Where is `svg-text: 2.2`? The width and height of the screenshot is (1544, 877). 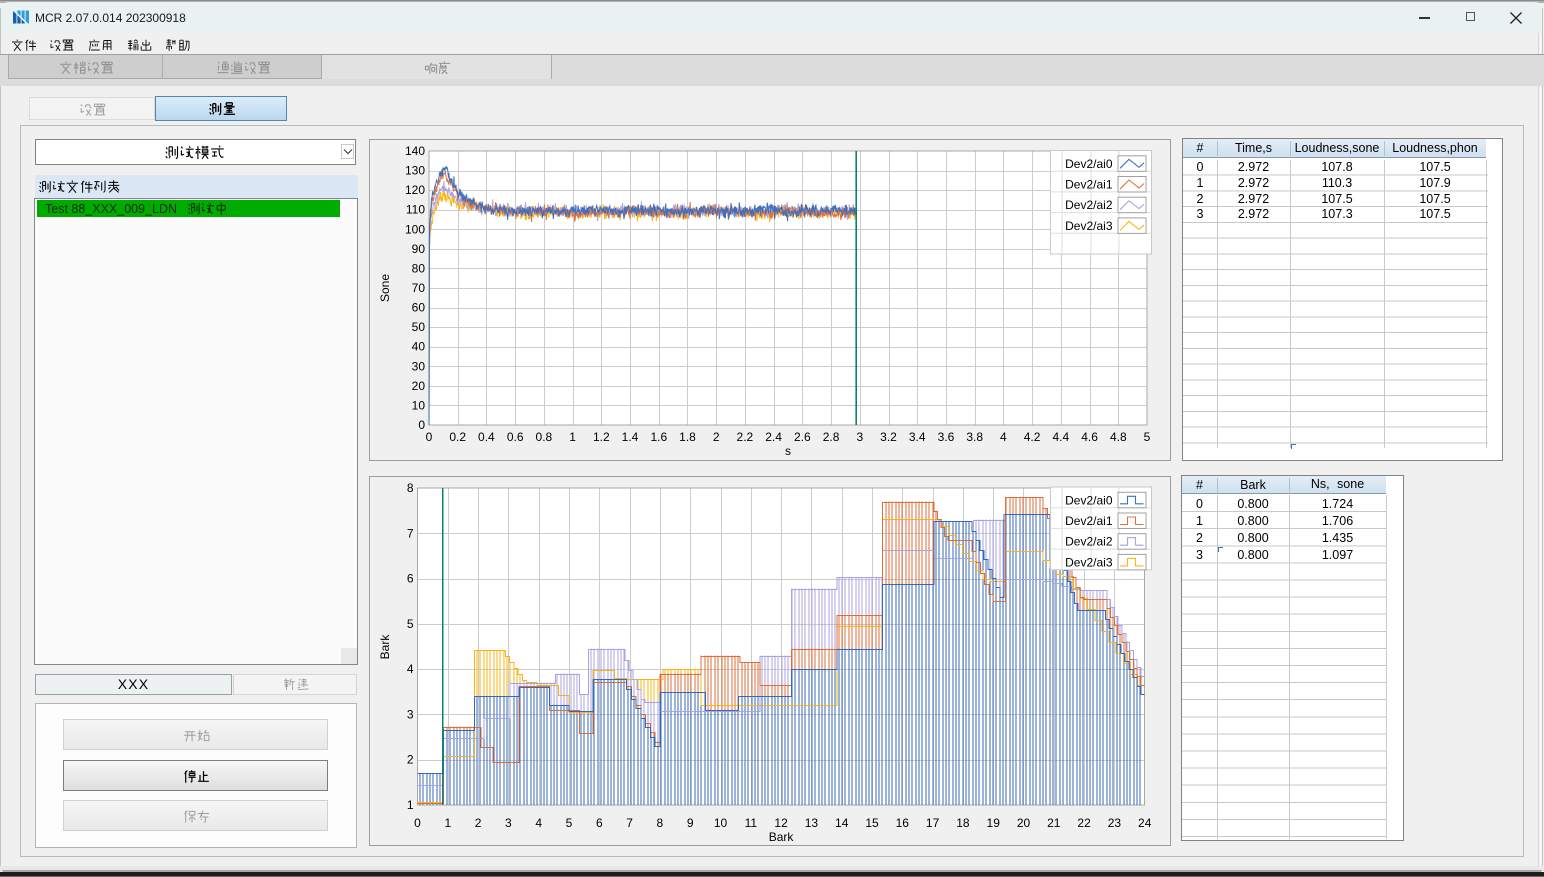
svg-text: 2.2 is located at coordinates (745, 437).